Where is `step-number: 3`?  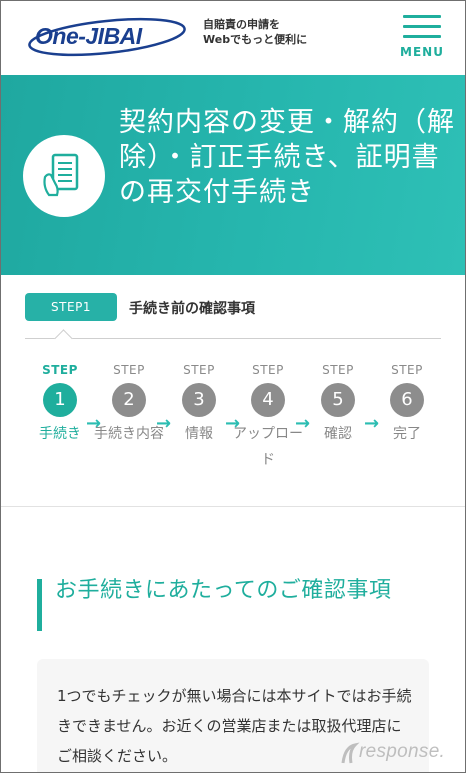 step-number: 3 is located at coordinates (199, 400).